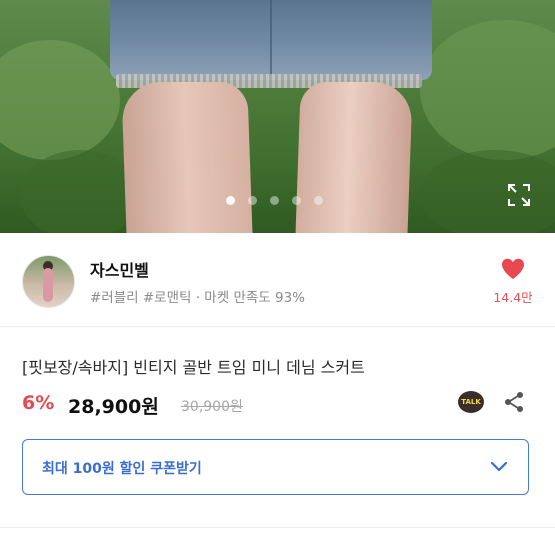 Image resolution: width=555 pixels, height=555 pixels. I want to click on skirt-seam, so click(271, 37).